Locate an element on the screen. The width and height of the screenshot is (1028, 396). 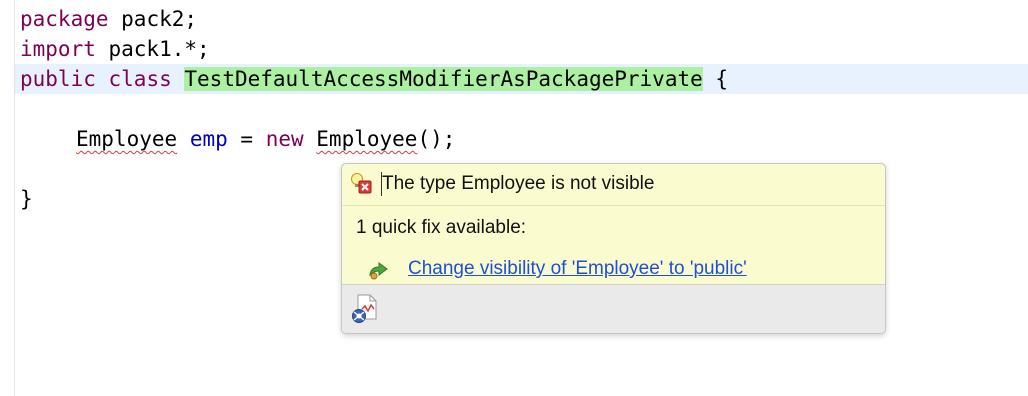
configure-problem-severity-icon is located at coordinates (365, 309).